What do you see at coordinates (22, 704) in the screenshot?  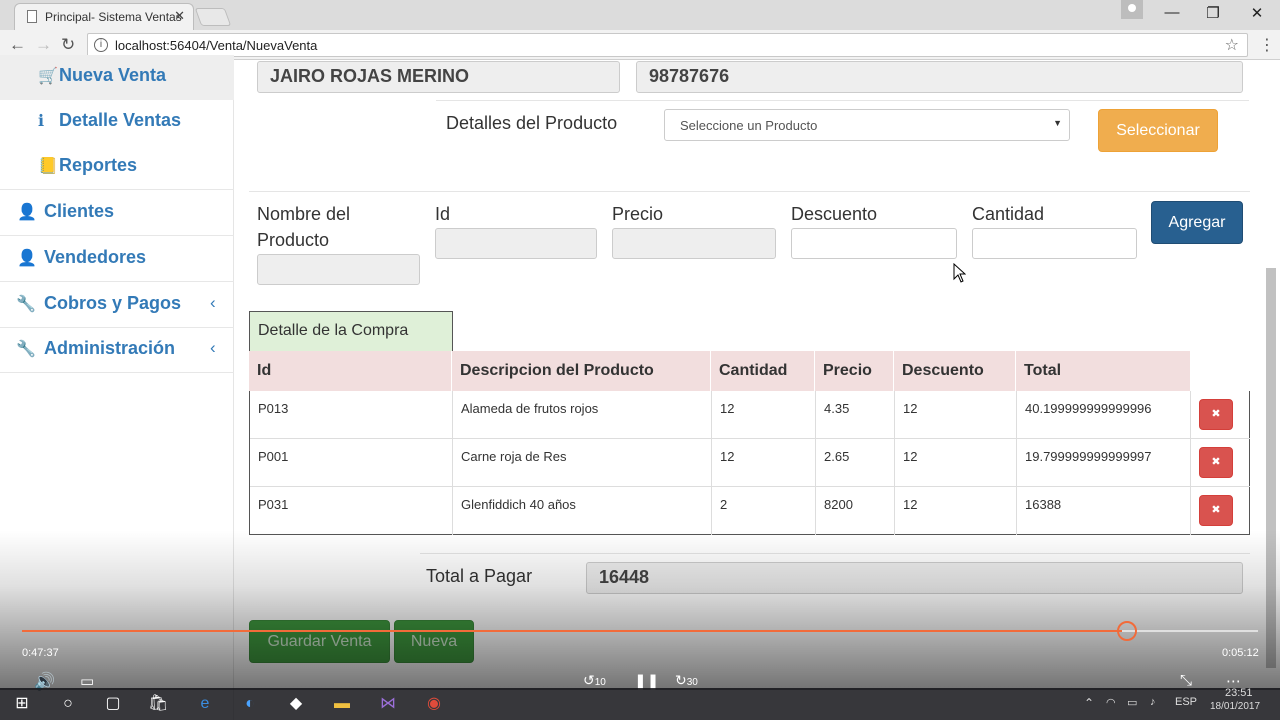 I see `windows-start-icon: ⊞` at bounding box center [22, 704].